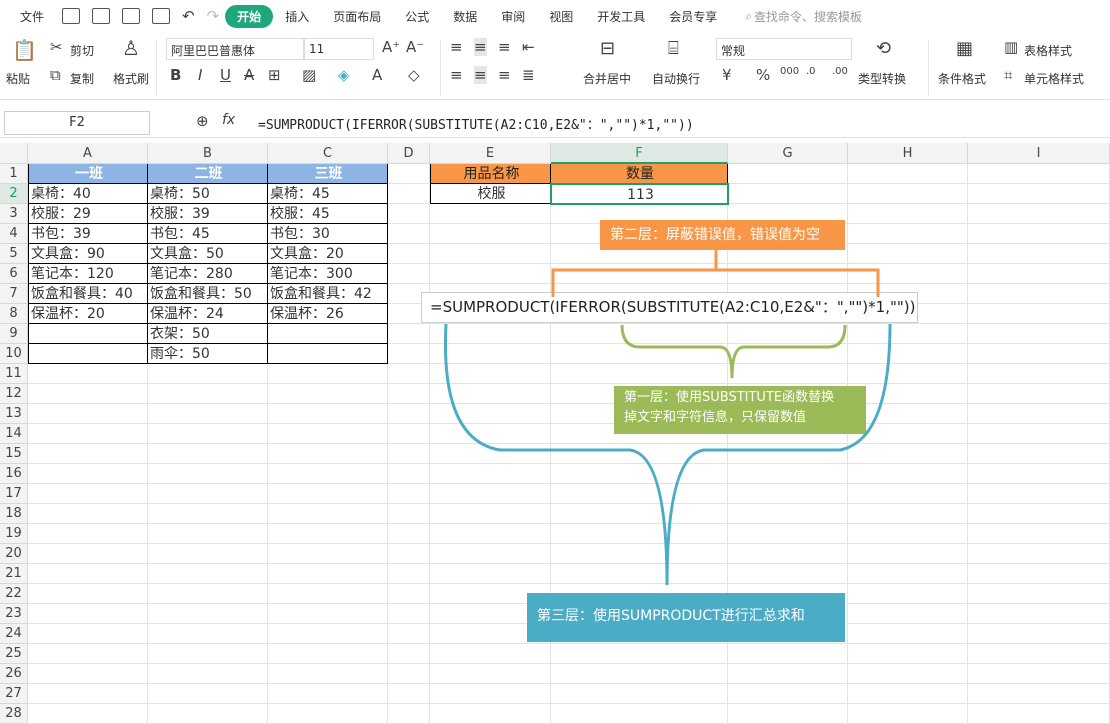 The width and height of the screenshot is (1110, 724). Describe the element at coordinates (733, 351) in the screenshot. I see `green-brace` at that location.